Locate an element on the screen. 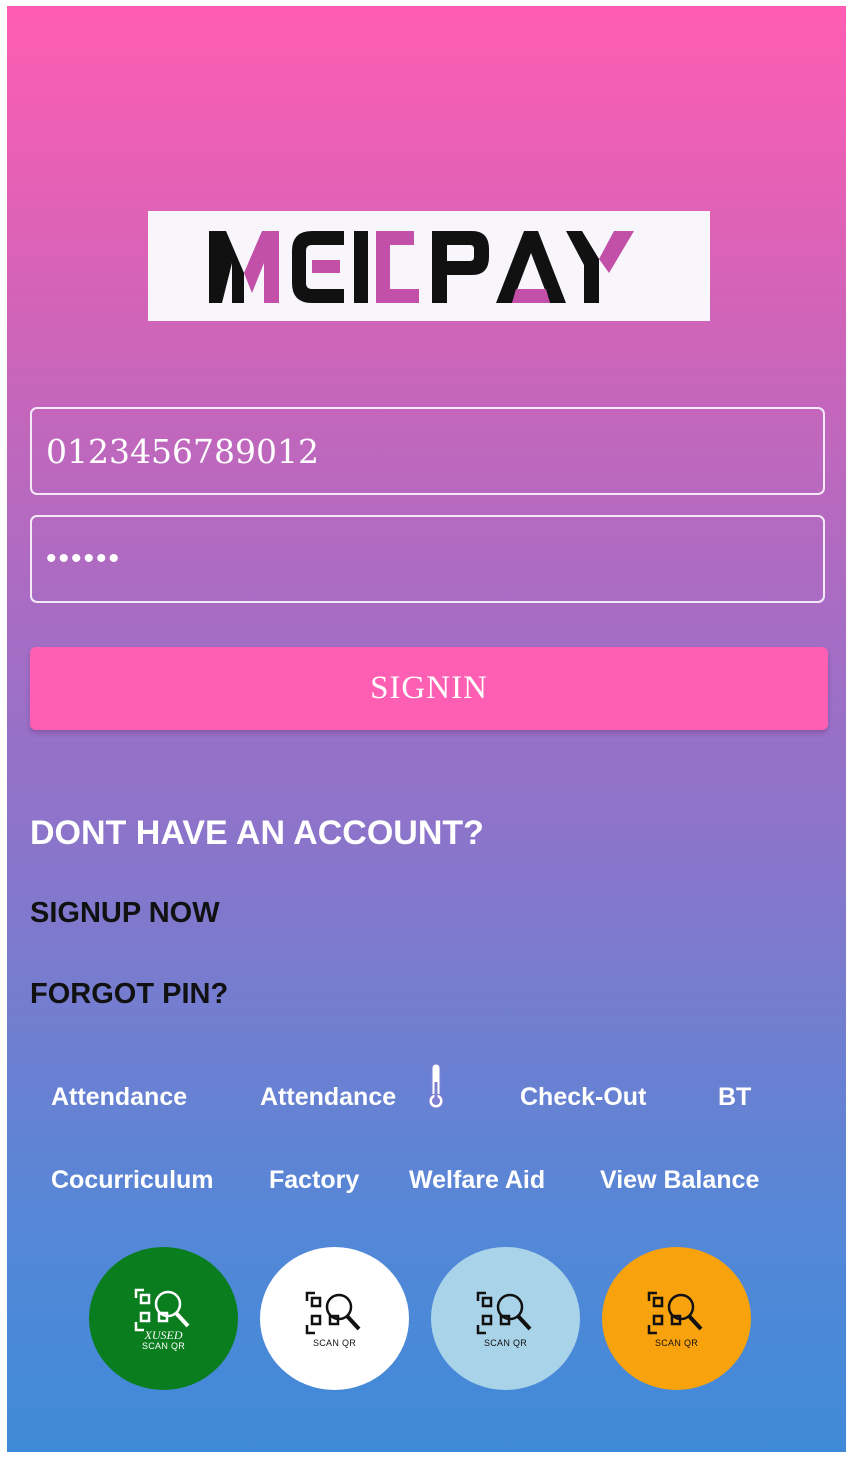 This screenshot has width=846, height=1458. menu-factory: Factory is located at coordinates (314, 1180).